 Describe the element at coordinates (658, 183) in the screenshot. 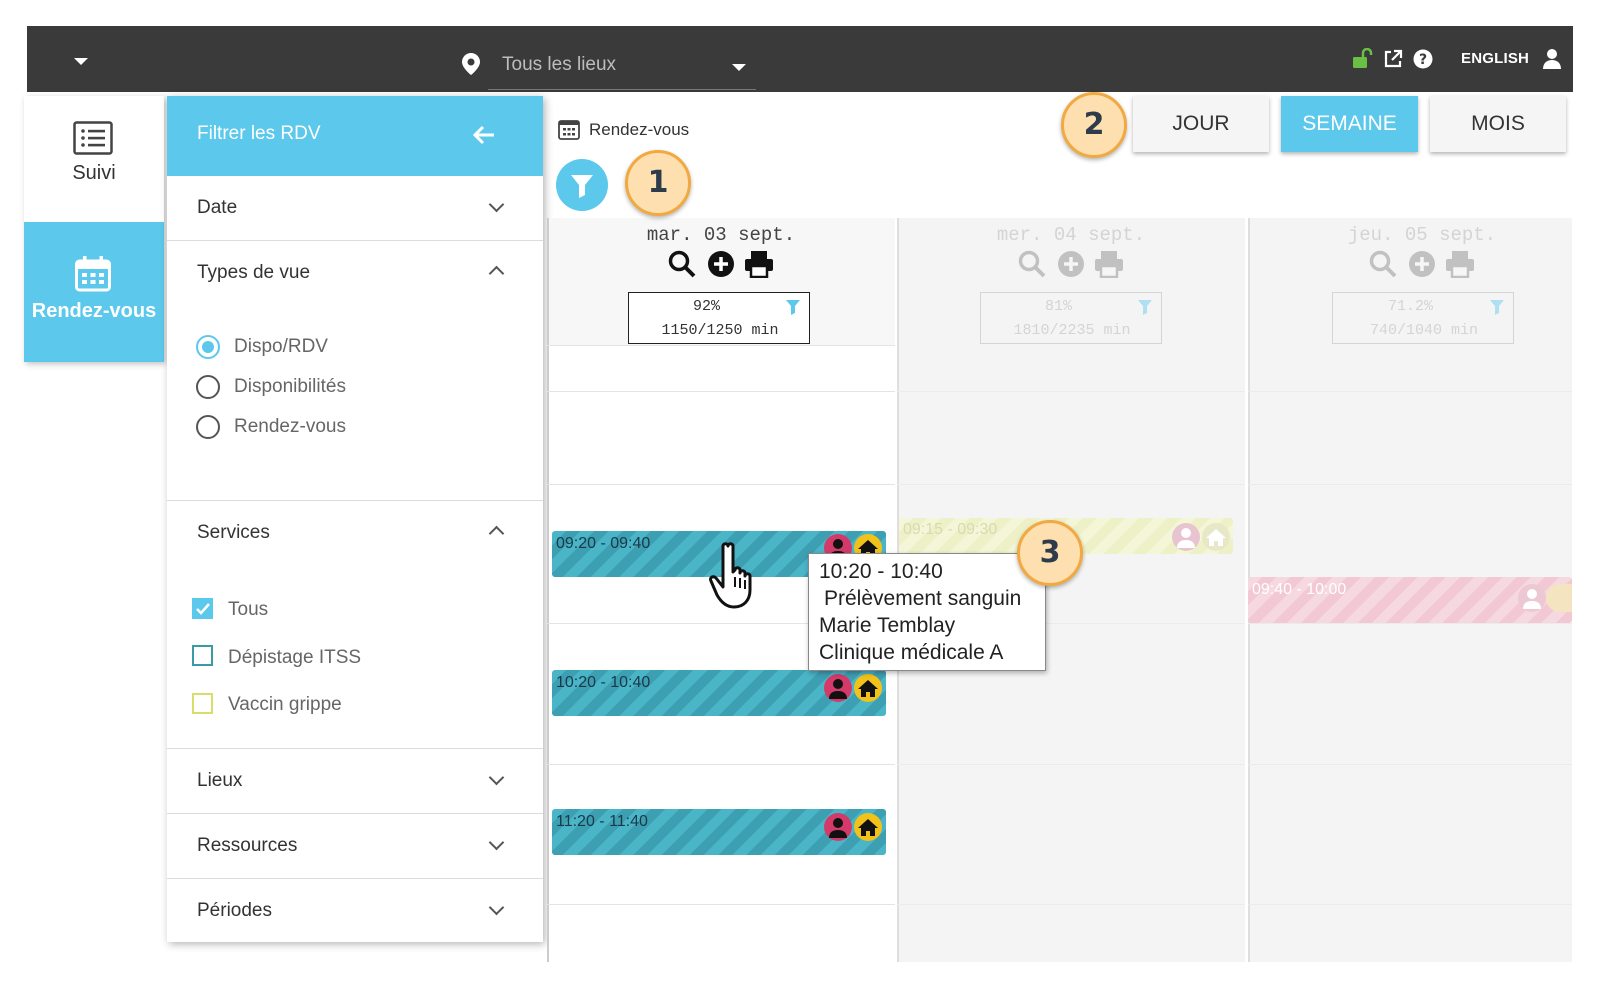

I see `callout-badge-1: 1` at that location.